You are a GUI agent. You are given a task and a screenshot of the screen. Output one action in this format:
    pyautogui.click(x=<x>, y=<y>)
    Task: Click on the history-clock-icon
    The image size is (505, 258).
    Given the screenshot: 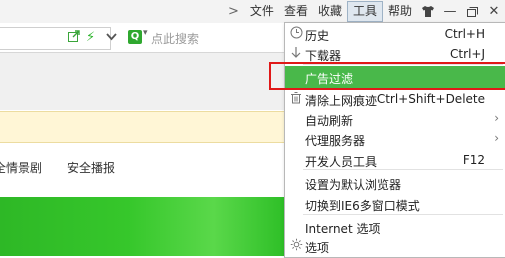 What is the action you would take?
    pyautogui.click(x=296, y=33)
    